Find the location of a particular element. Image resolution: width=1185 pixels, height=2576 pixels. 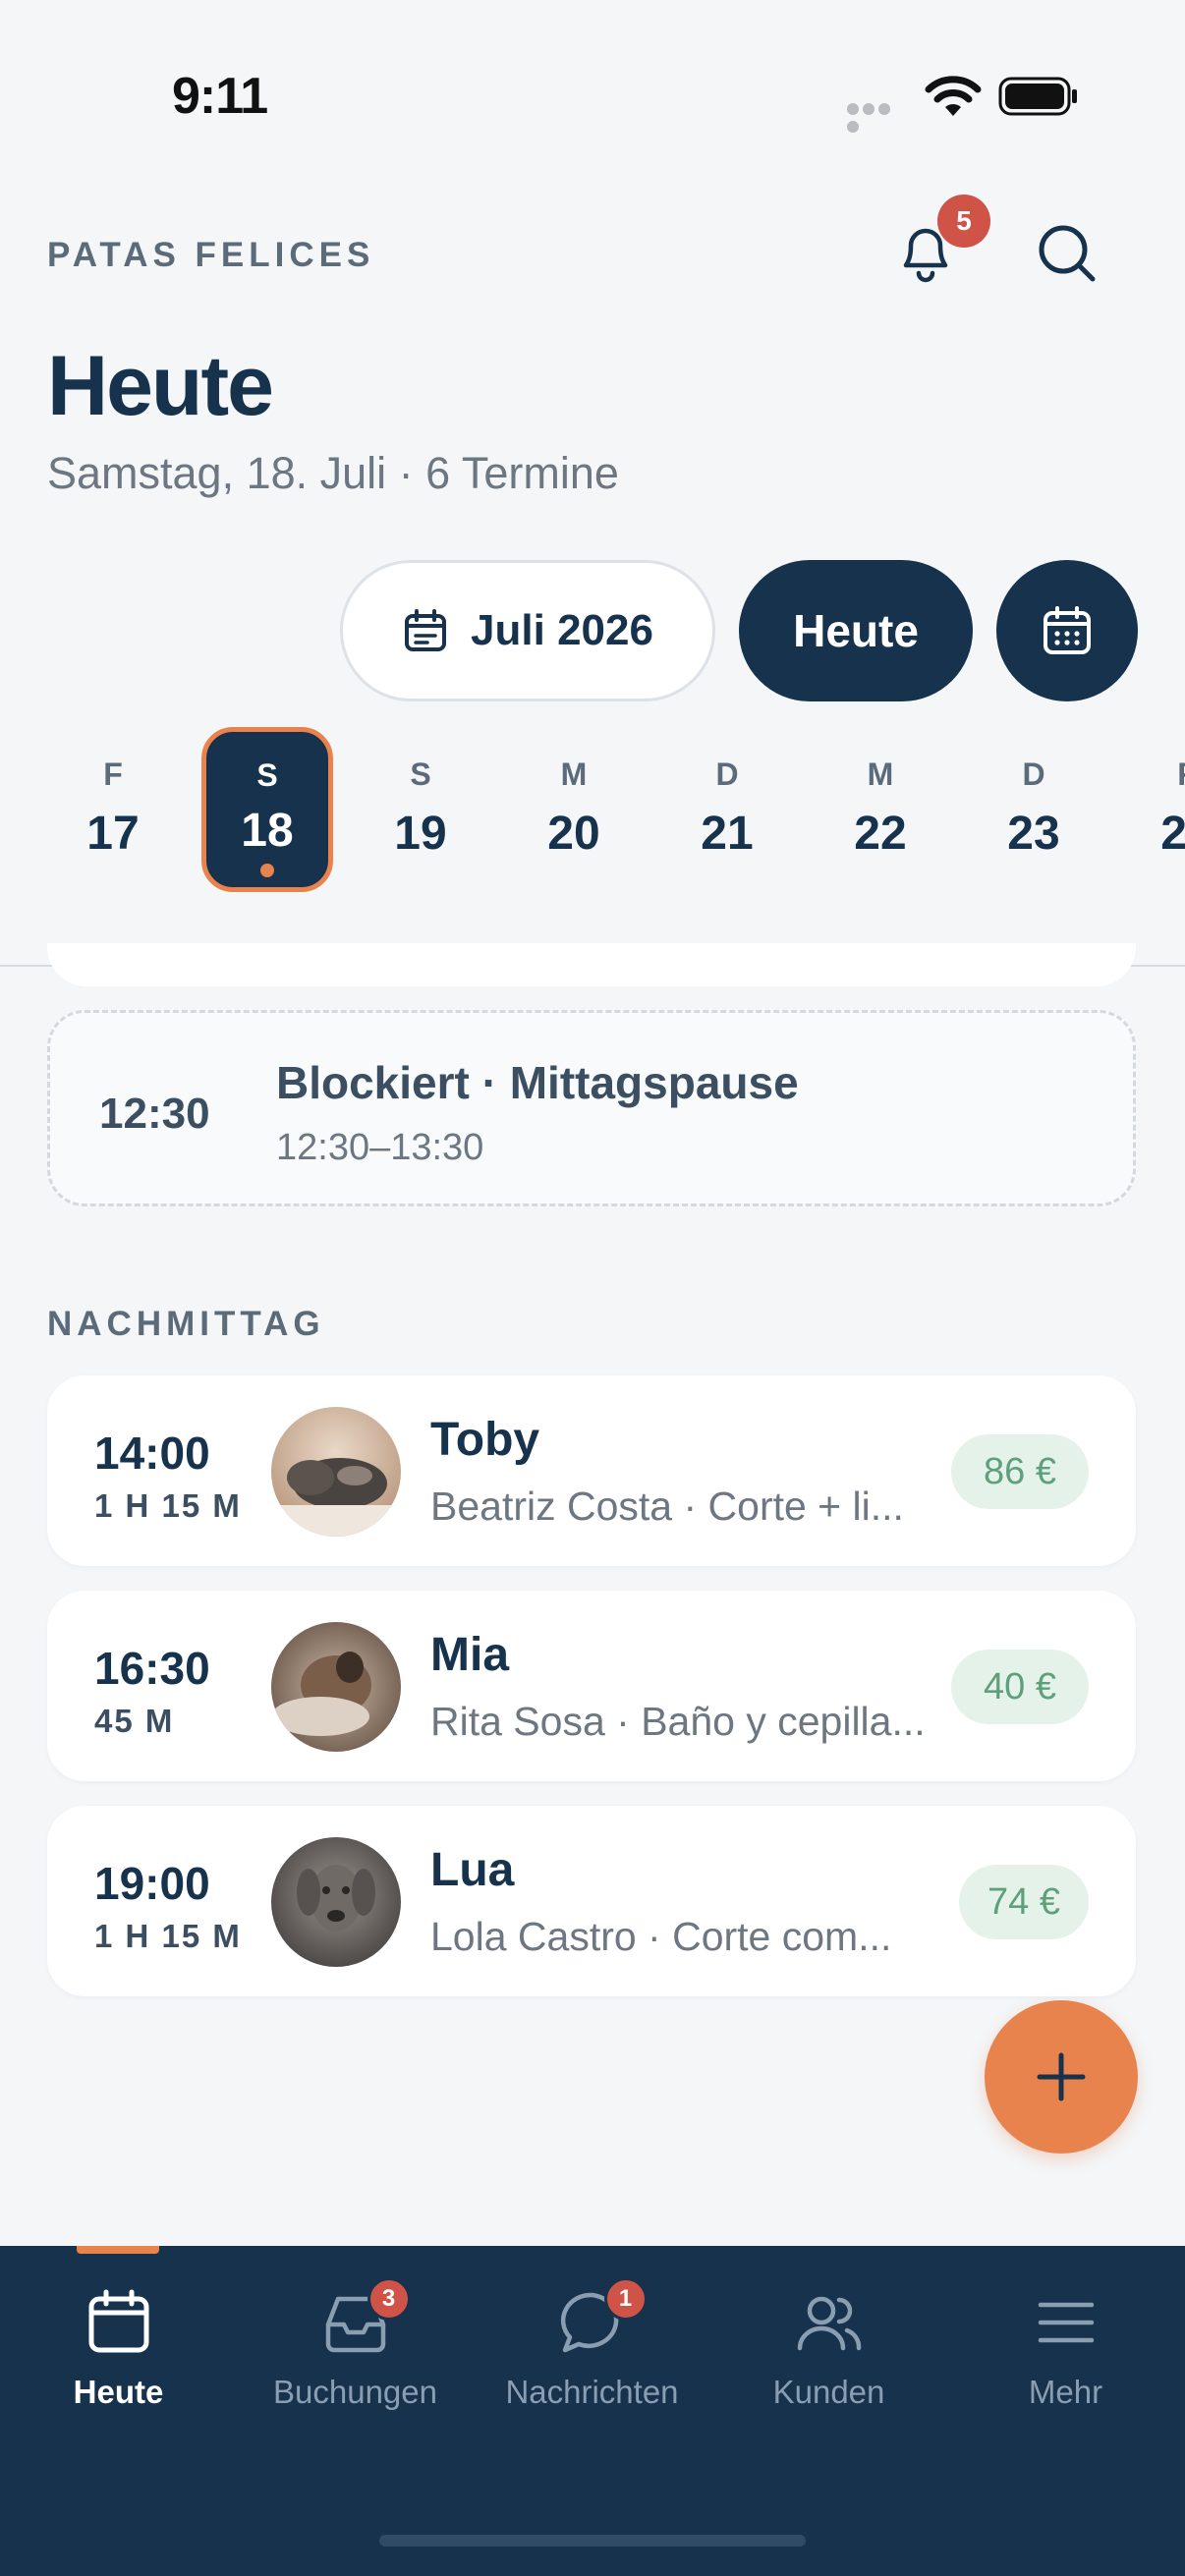

tab-heute: Heute is located at coordinates (119, 2344).